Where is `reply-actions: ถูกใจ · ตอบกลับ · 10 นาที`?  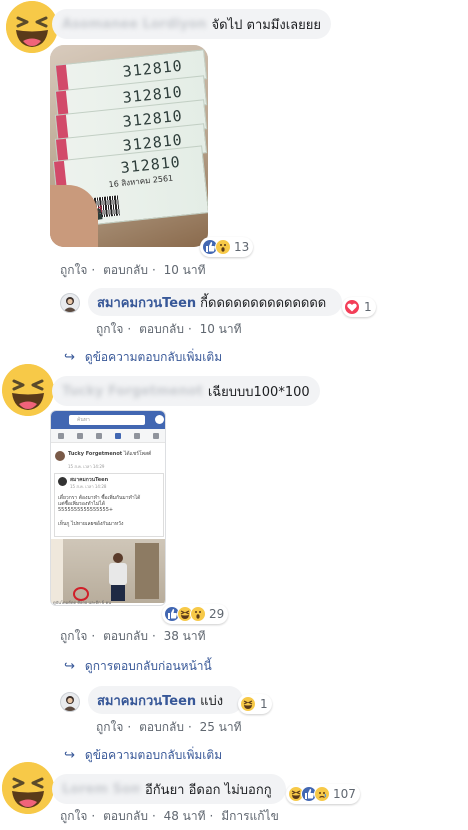 reply-actions: ถูกใจ · ตอบกลับ · 10 นาที is located at coordinates (169, 329).